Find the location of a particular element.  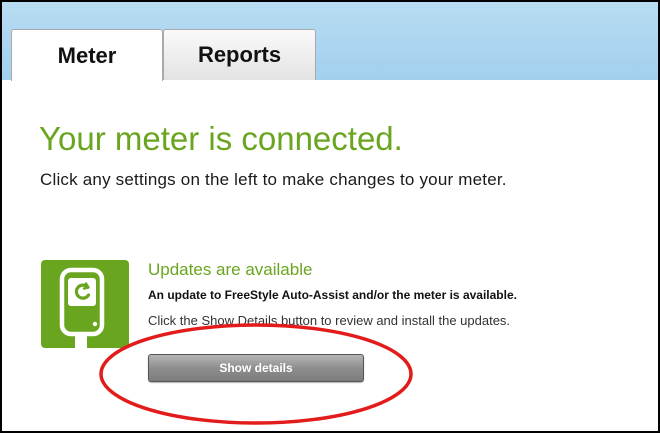

tab-reports: Reports is located at coordinates (239, 54).